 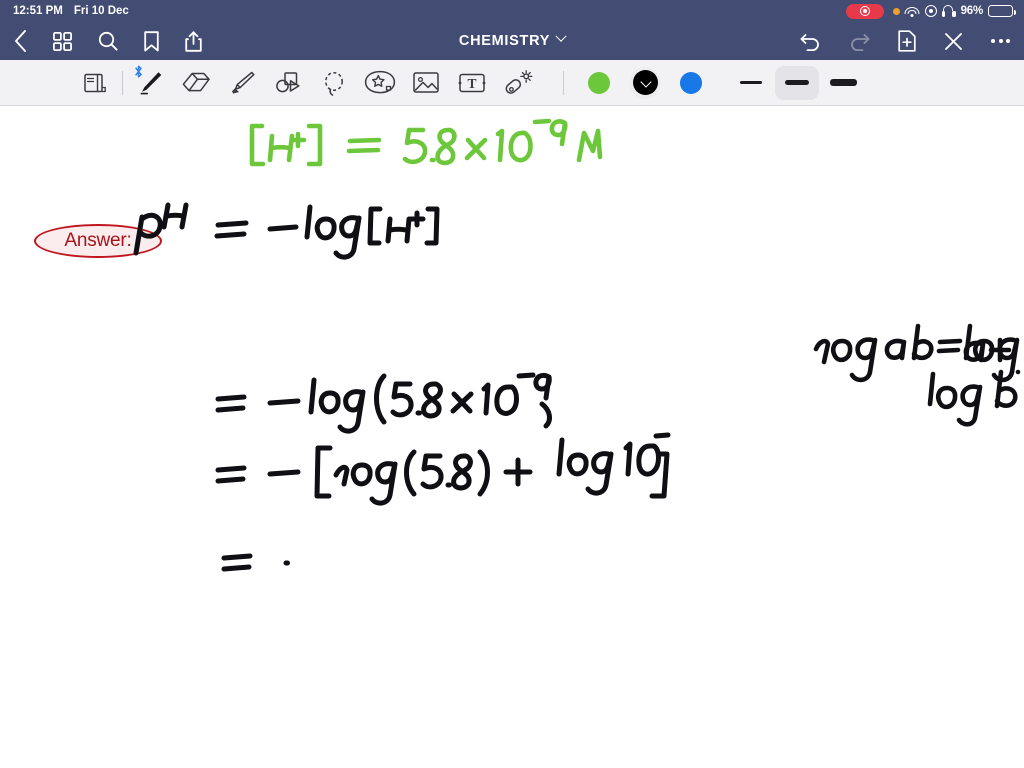 I want to click on laser-pointer-tool, so click(x=518, y=83).